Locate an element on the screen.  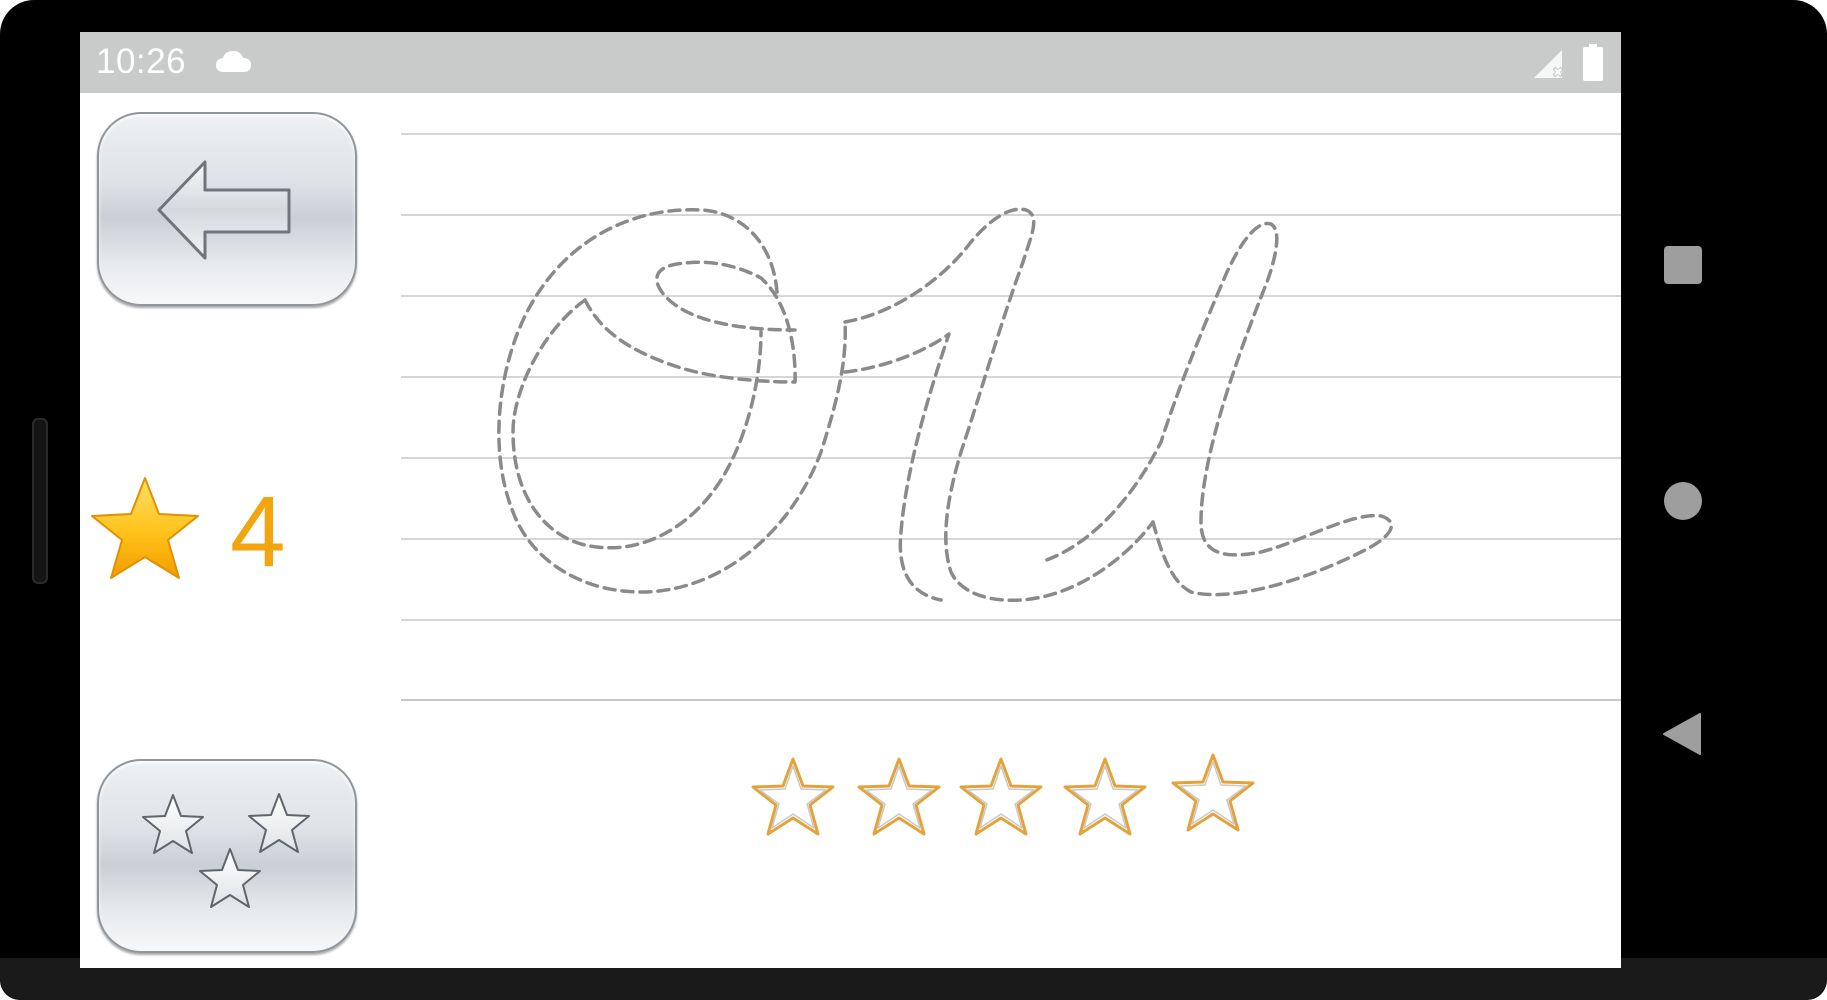
status-time: 10:26 is located at coordinates (141, 61).